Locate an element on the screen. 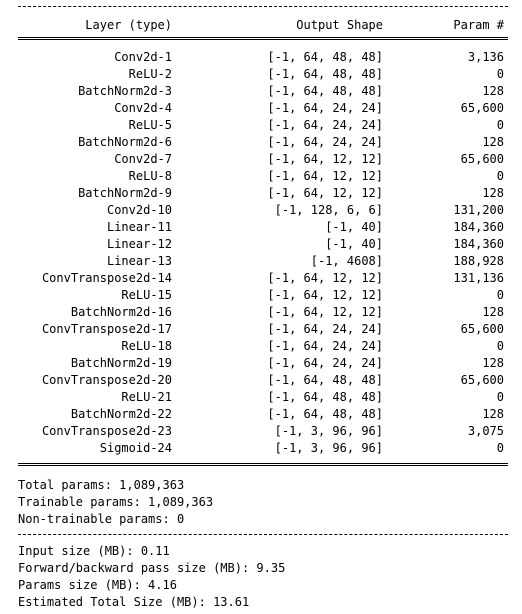 Image resolution: width=522 pixels, height=614 pixels. layer-name: ConvTranspose2d-17 is located at coordinates (106, 329).